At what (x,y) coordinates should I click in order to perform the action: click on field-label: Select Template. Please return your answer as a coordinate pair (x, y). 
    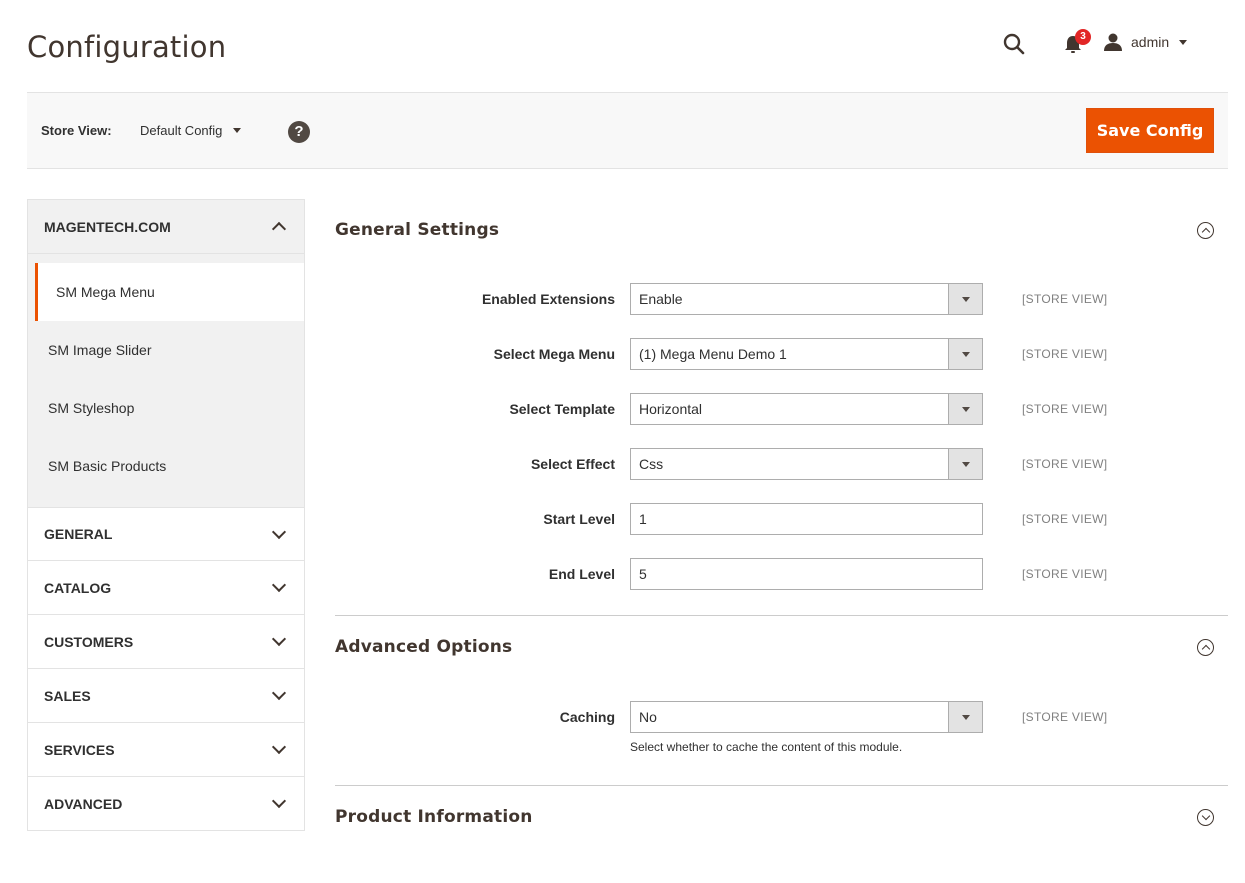
    Looking at the image, I should click on (562, 409).